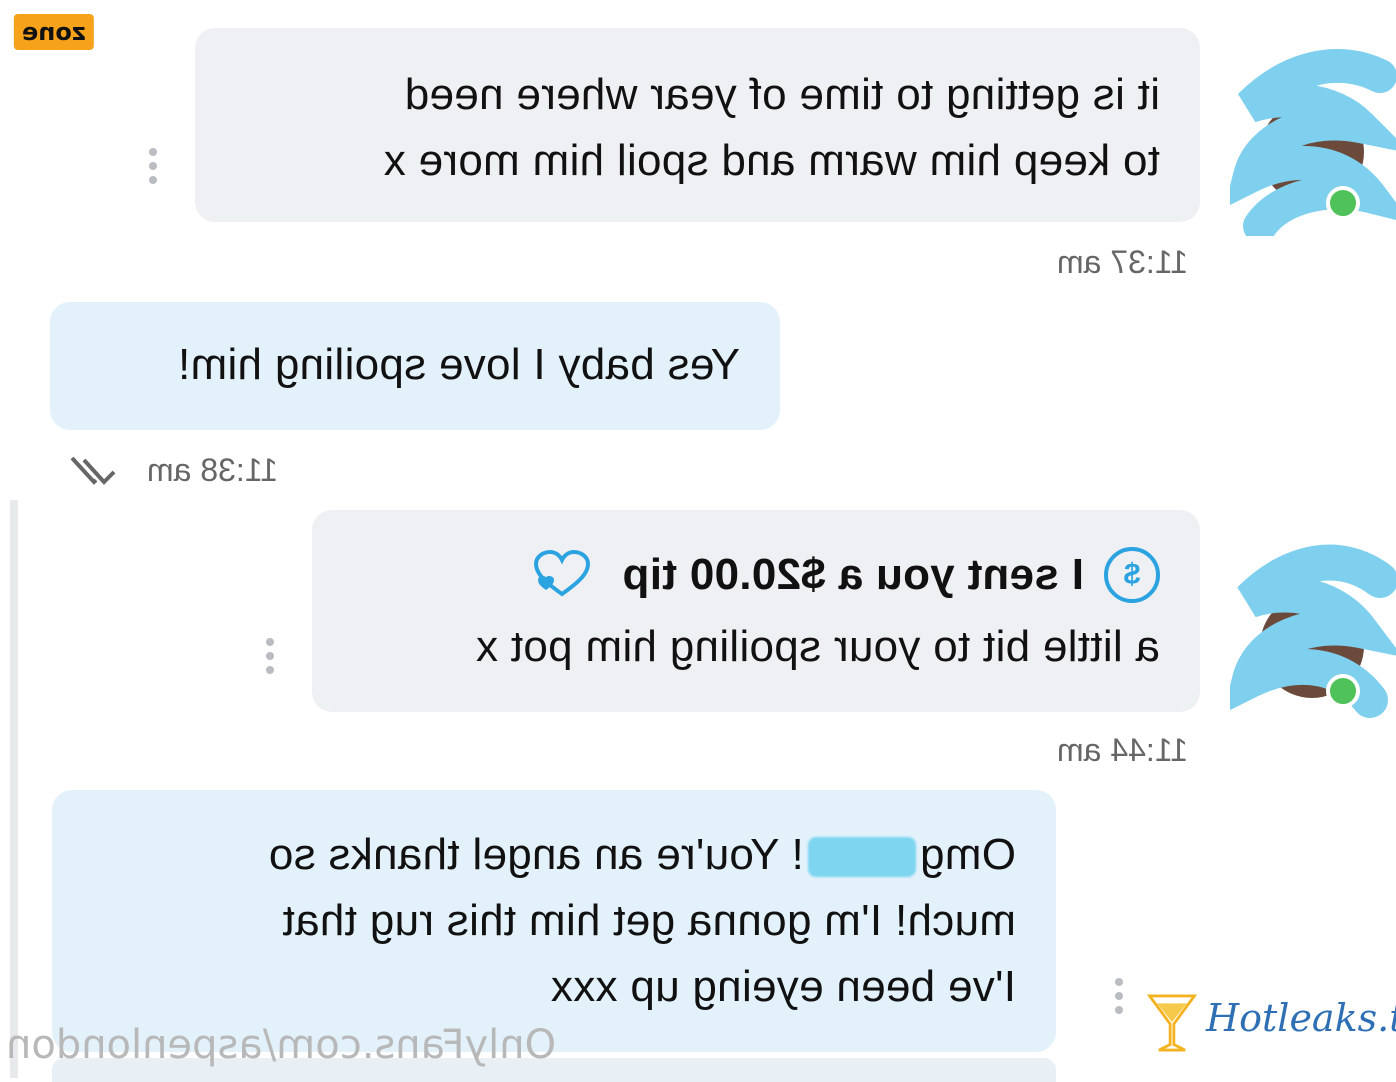  I want to click on message-line: a little bit to your spoiling him pot x, so click(817, 646).